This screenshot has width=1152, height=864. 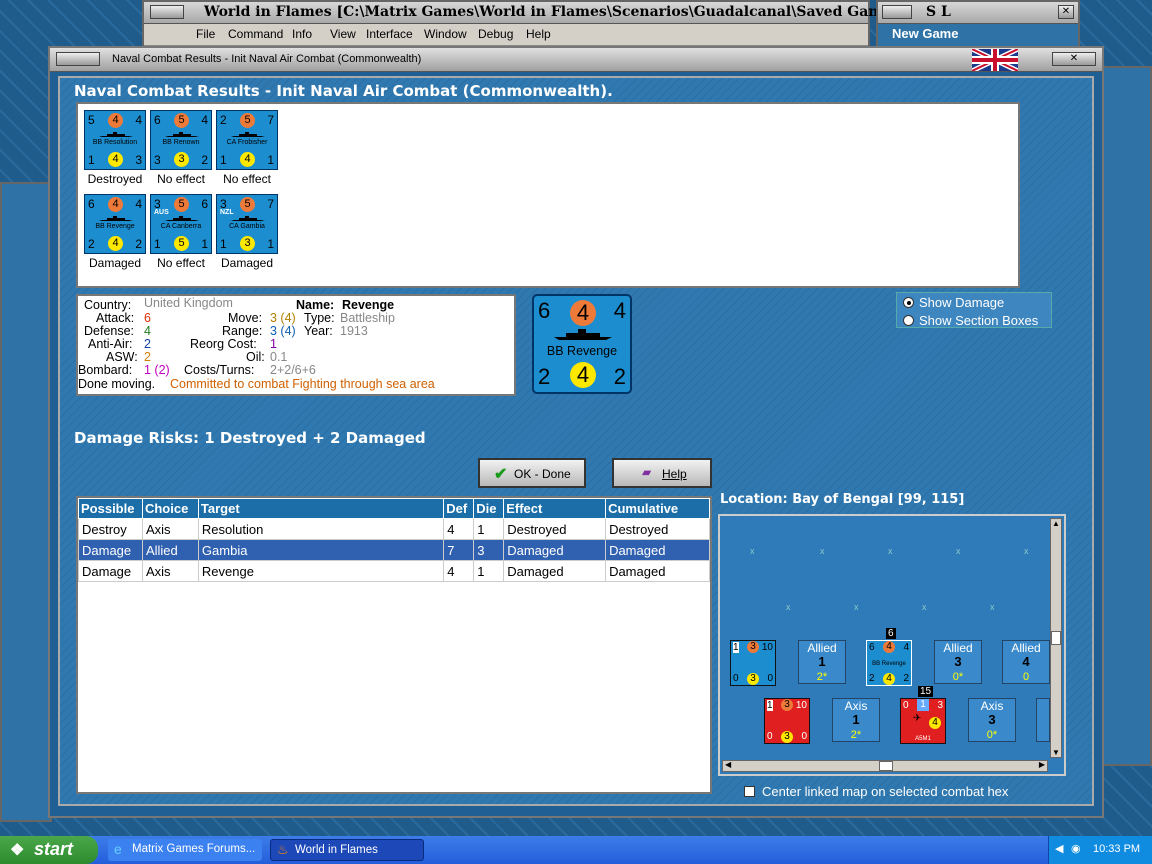 I want to click on air-counter-tr: 3, so click(x=940, y=705).